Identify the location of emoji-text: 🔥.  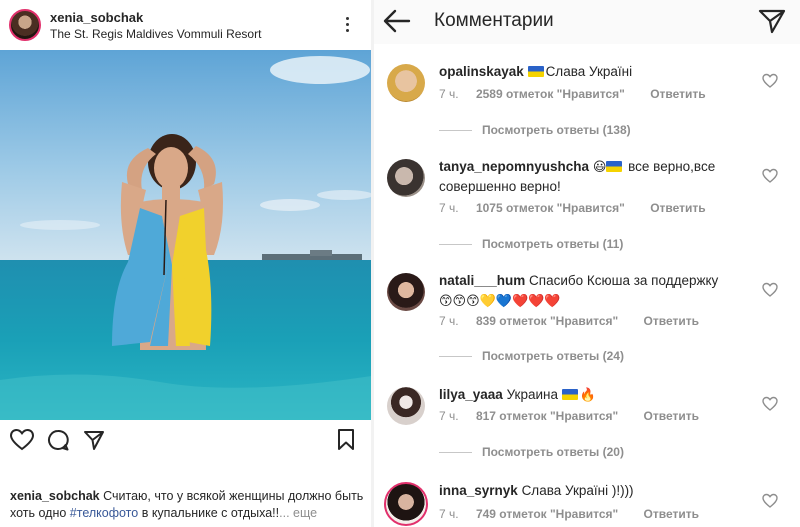
(587, 394).